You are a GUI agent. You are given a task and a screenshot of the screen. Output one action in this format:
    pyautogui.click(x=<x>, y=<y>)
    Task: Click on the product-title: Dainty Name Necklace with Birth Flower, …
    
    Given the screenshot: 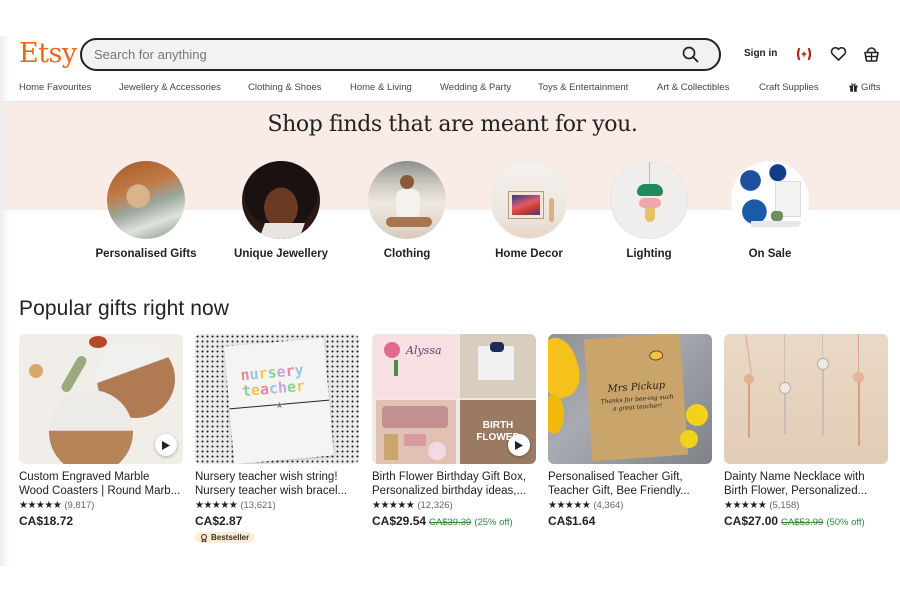 What is the action you would take?
    pyautogui.click(x=806, y=484)
    